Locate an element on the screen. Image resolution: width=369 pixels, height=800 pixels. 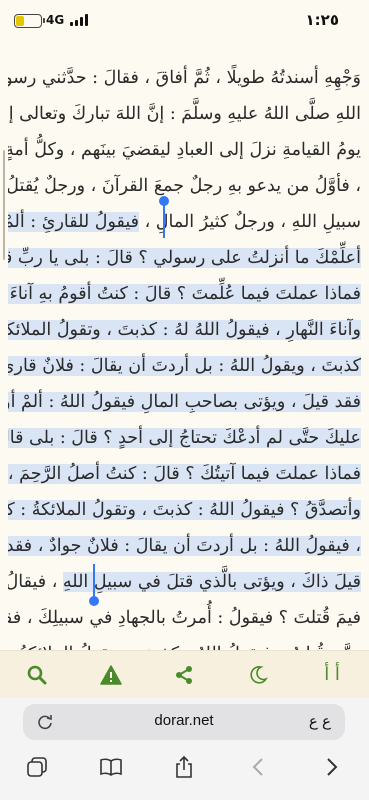
share-button is located at coordinates (184, 675).